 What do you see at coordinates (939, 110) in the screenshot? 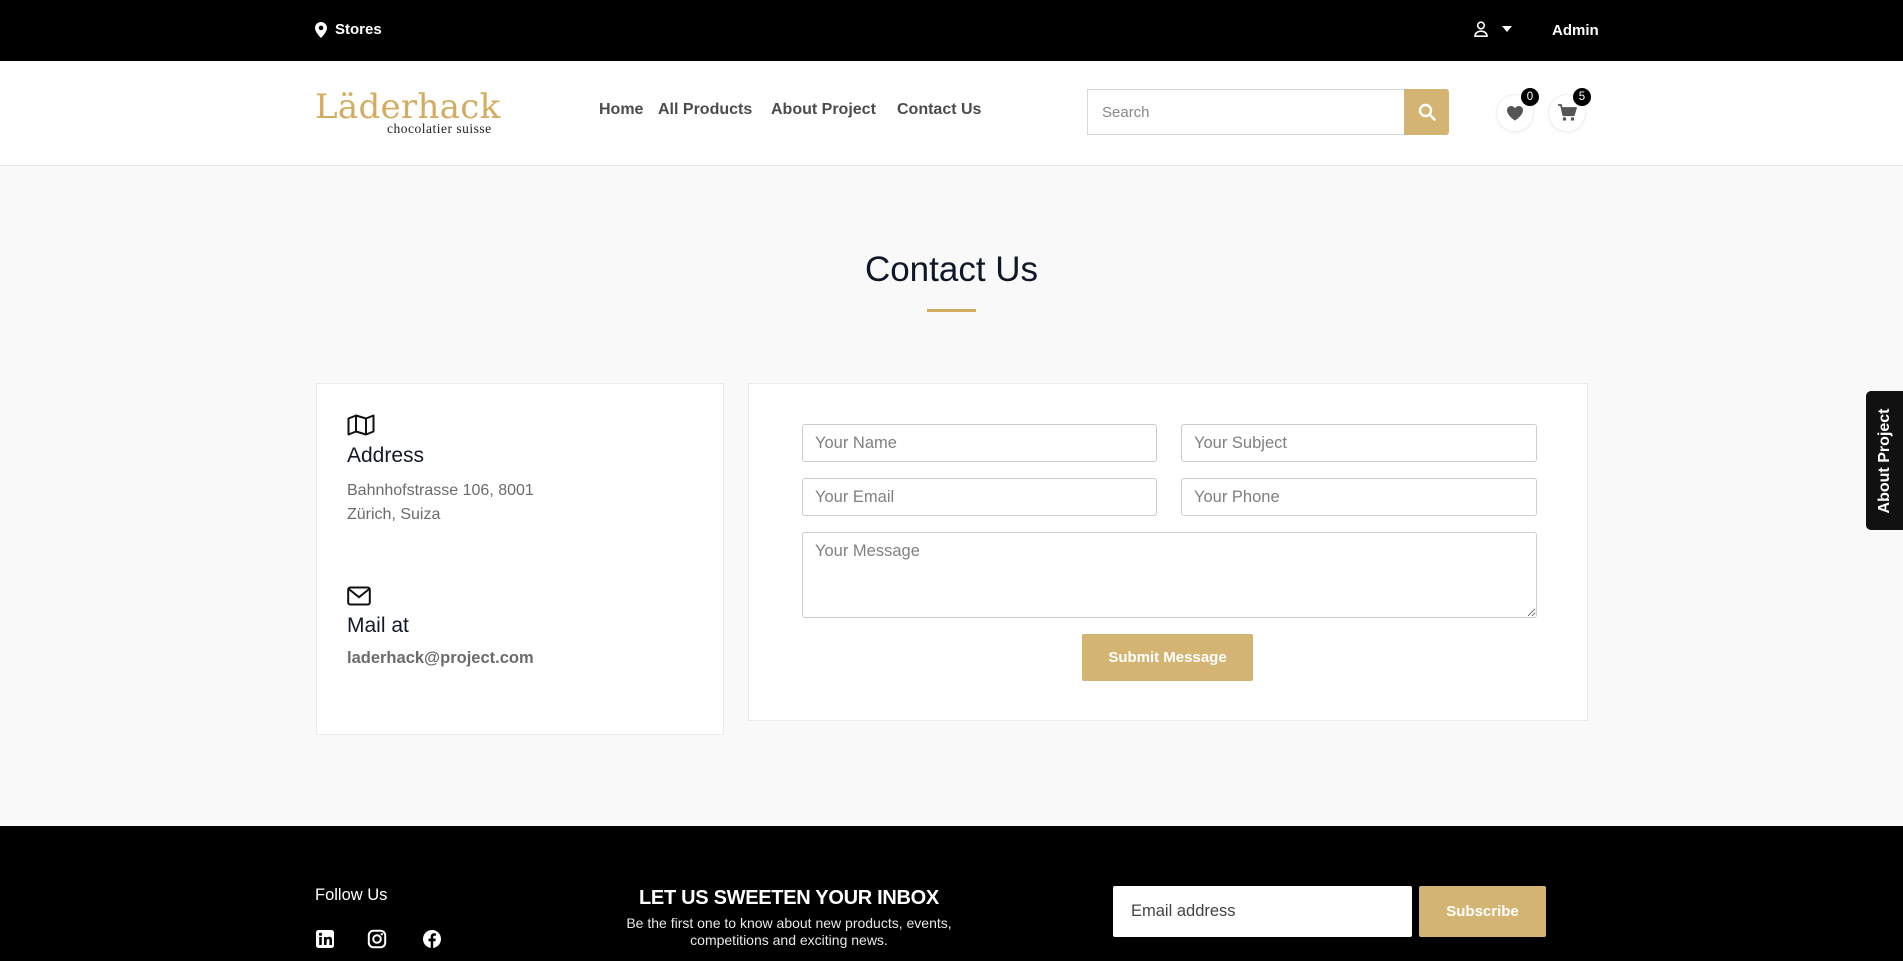
I see `nav-contact-us: Contact Us` at bounding box center [939, 110].